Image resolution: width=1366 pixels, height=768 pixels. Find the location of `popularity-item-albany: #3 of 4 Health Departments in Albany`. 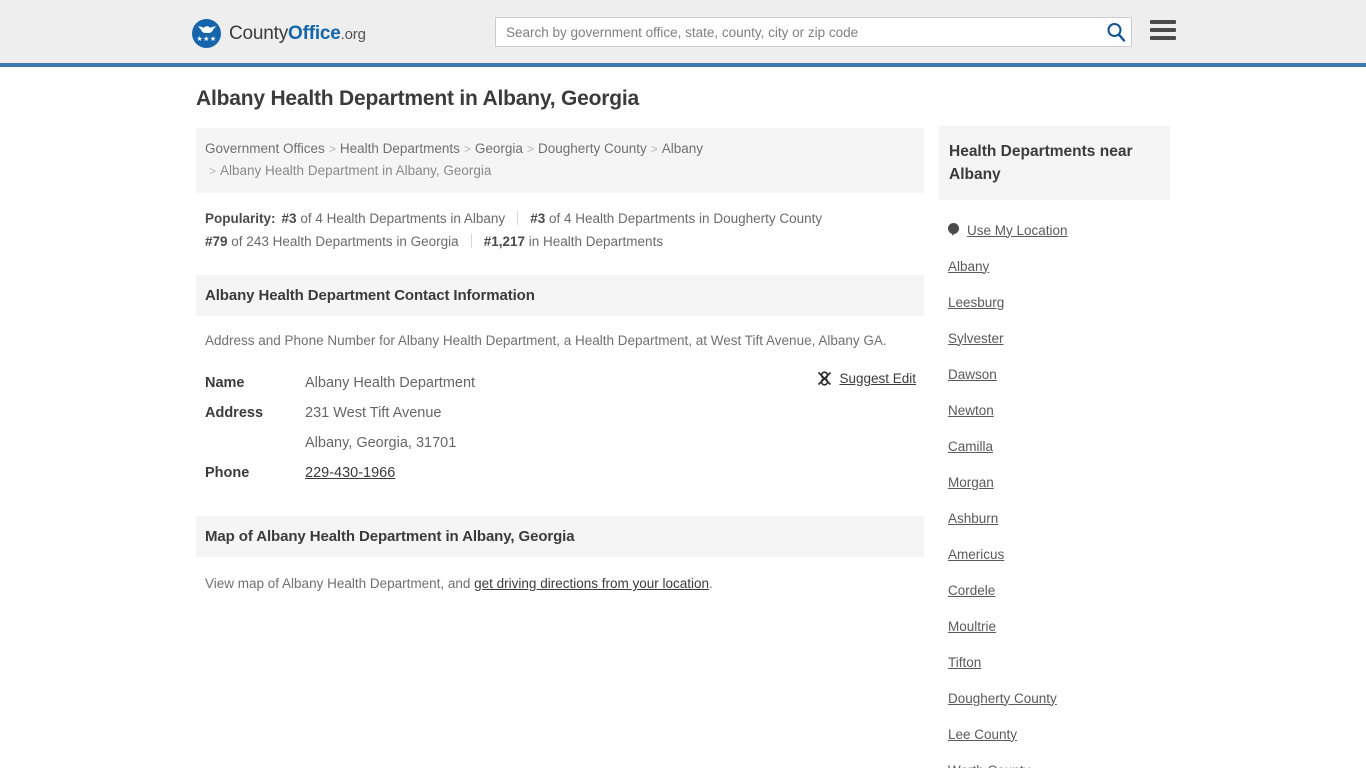

popularity-item-albany: #3 of 4 Health Departments in Albany is located at coordinates (394, 218).